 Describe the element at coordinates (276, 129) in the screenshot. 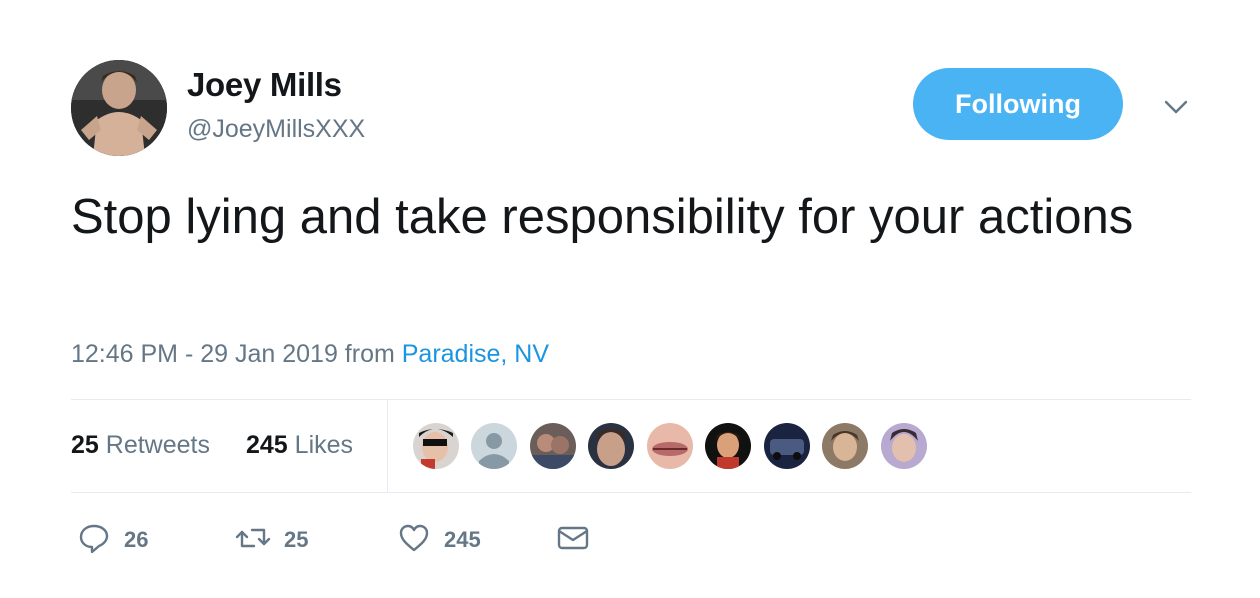

I see `user-handle: @JoeyMillsXXX` at that location.